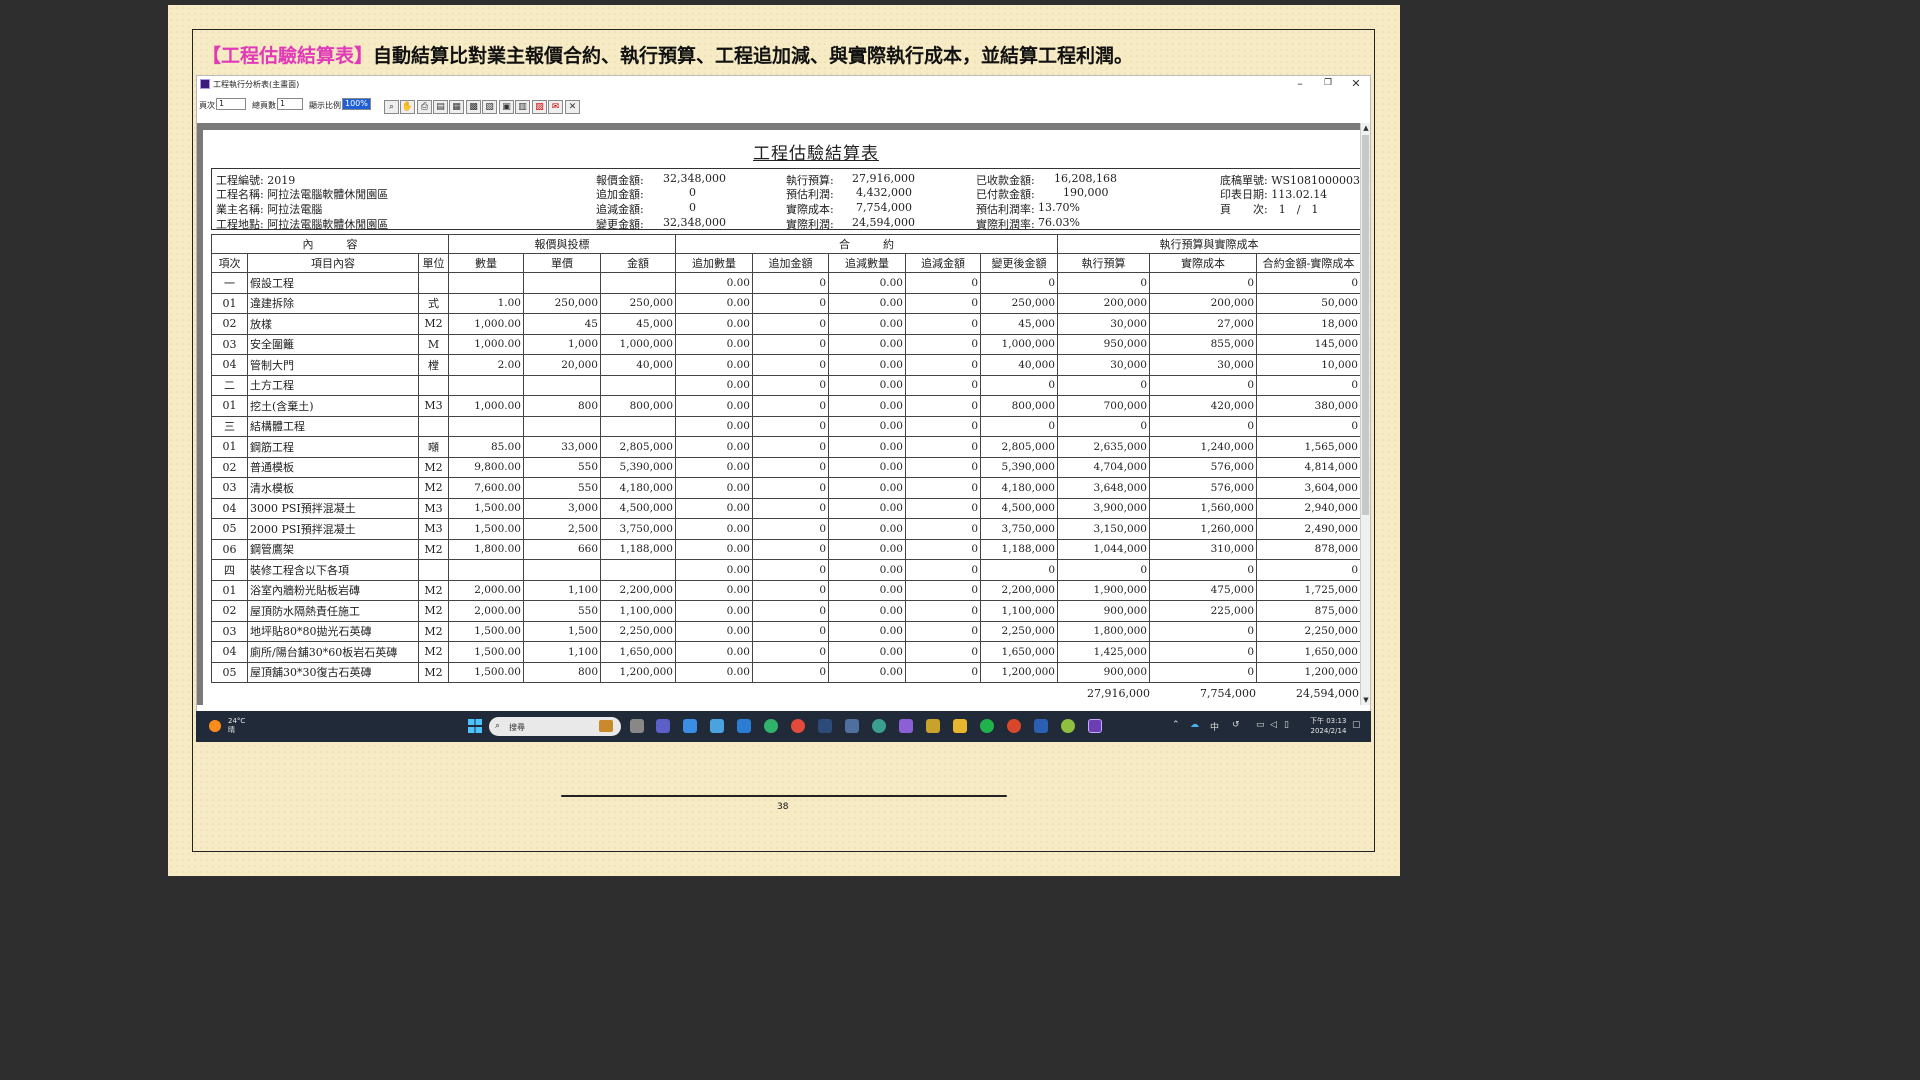 Image resolution: width=1920 pixels, height=1080 pixels. Describe the element at coordinates (879, 726) in the screenshot. I see `browser-icon` at that location.